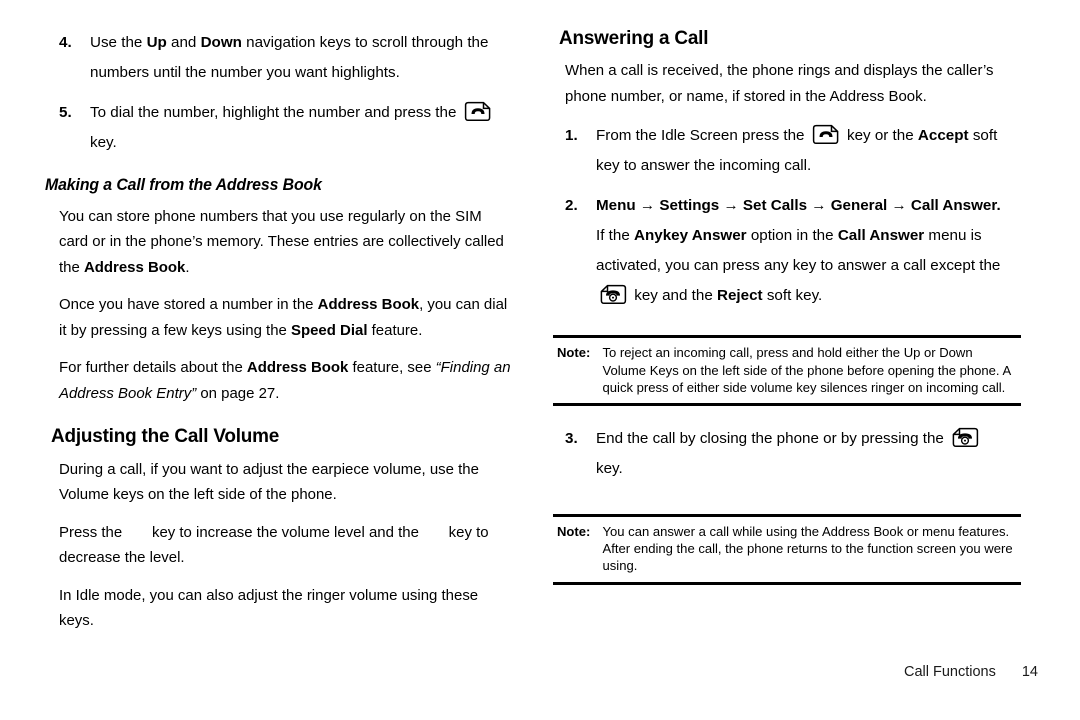 This screenshot has height=720, width=1080. I want to click on step-text-post: key., so click(609, 469).